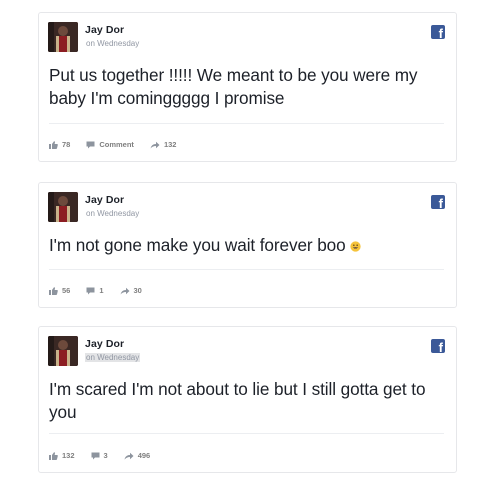 The height and width of the screenshot is (500, 500). I want to click on like-button: 56, so click(59, 290).